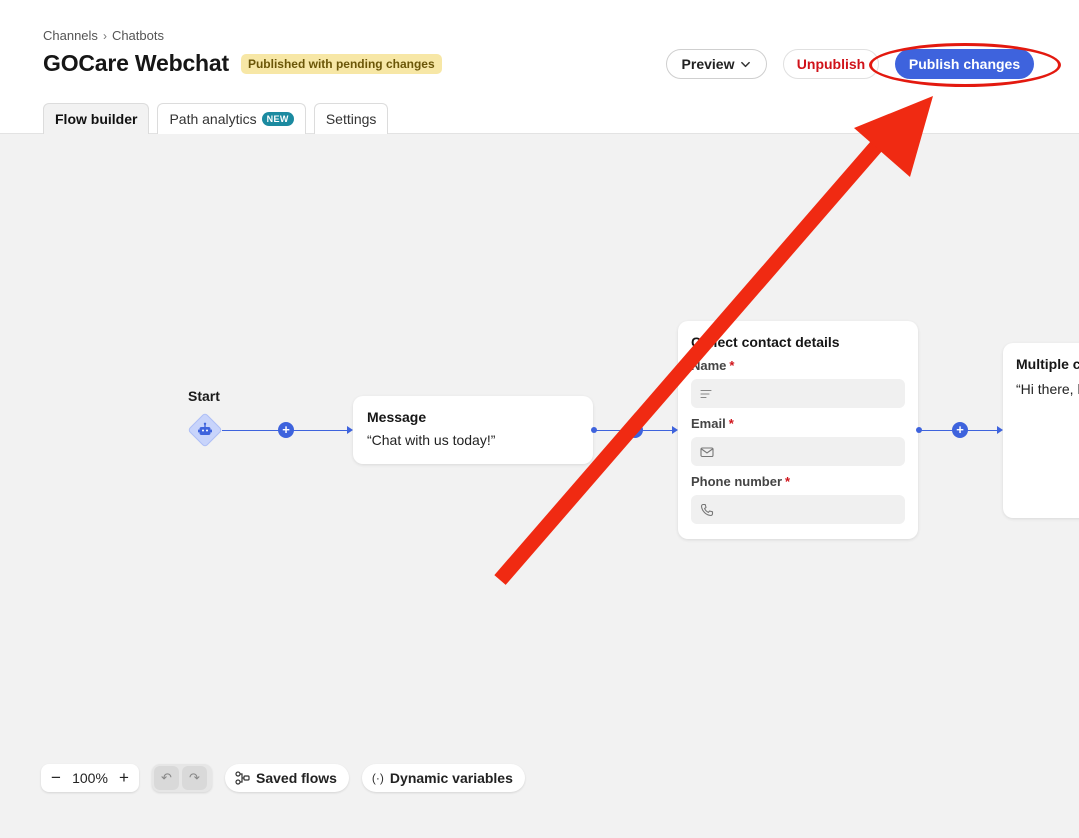 This screenshot has height=838, width=1079. I want to click on name-field, so click(798, 393).